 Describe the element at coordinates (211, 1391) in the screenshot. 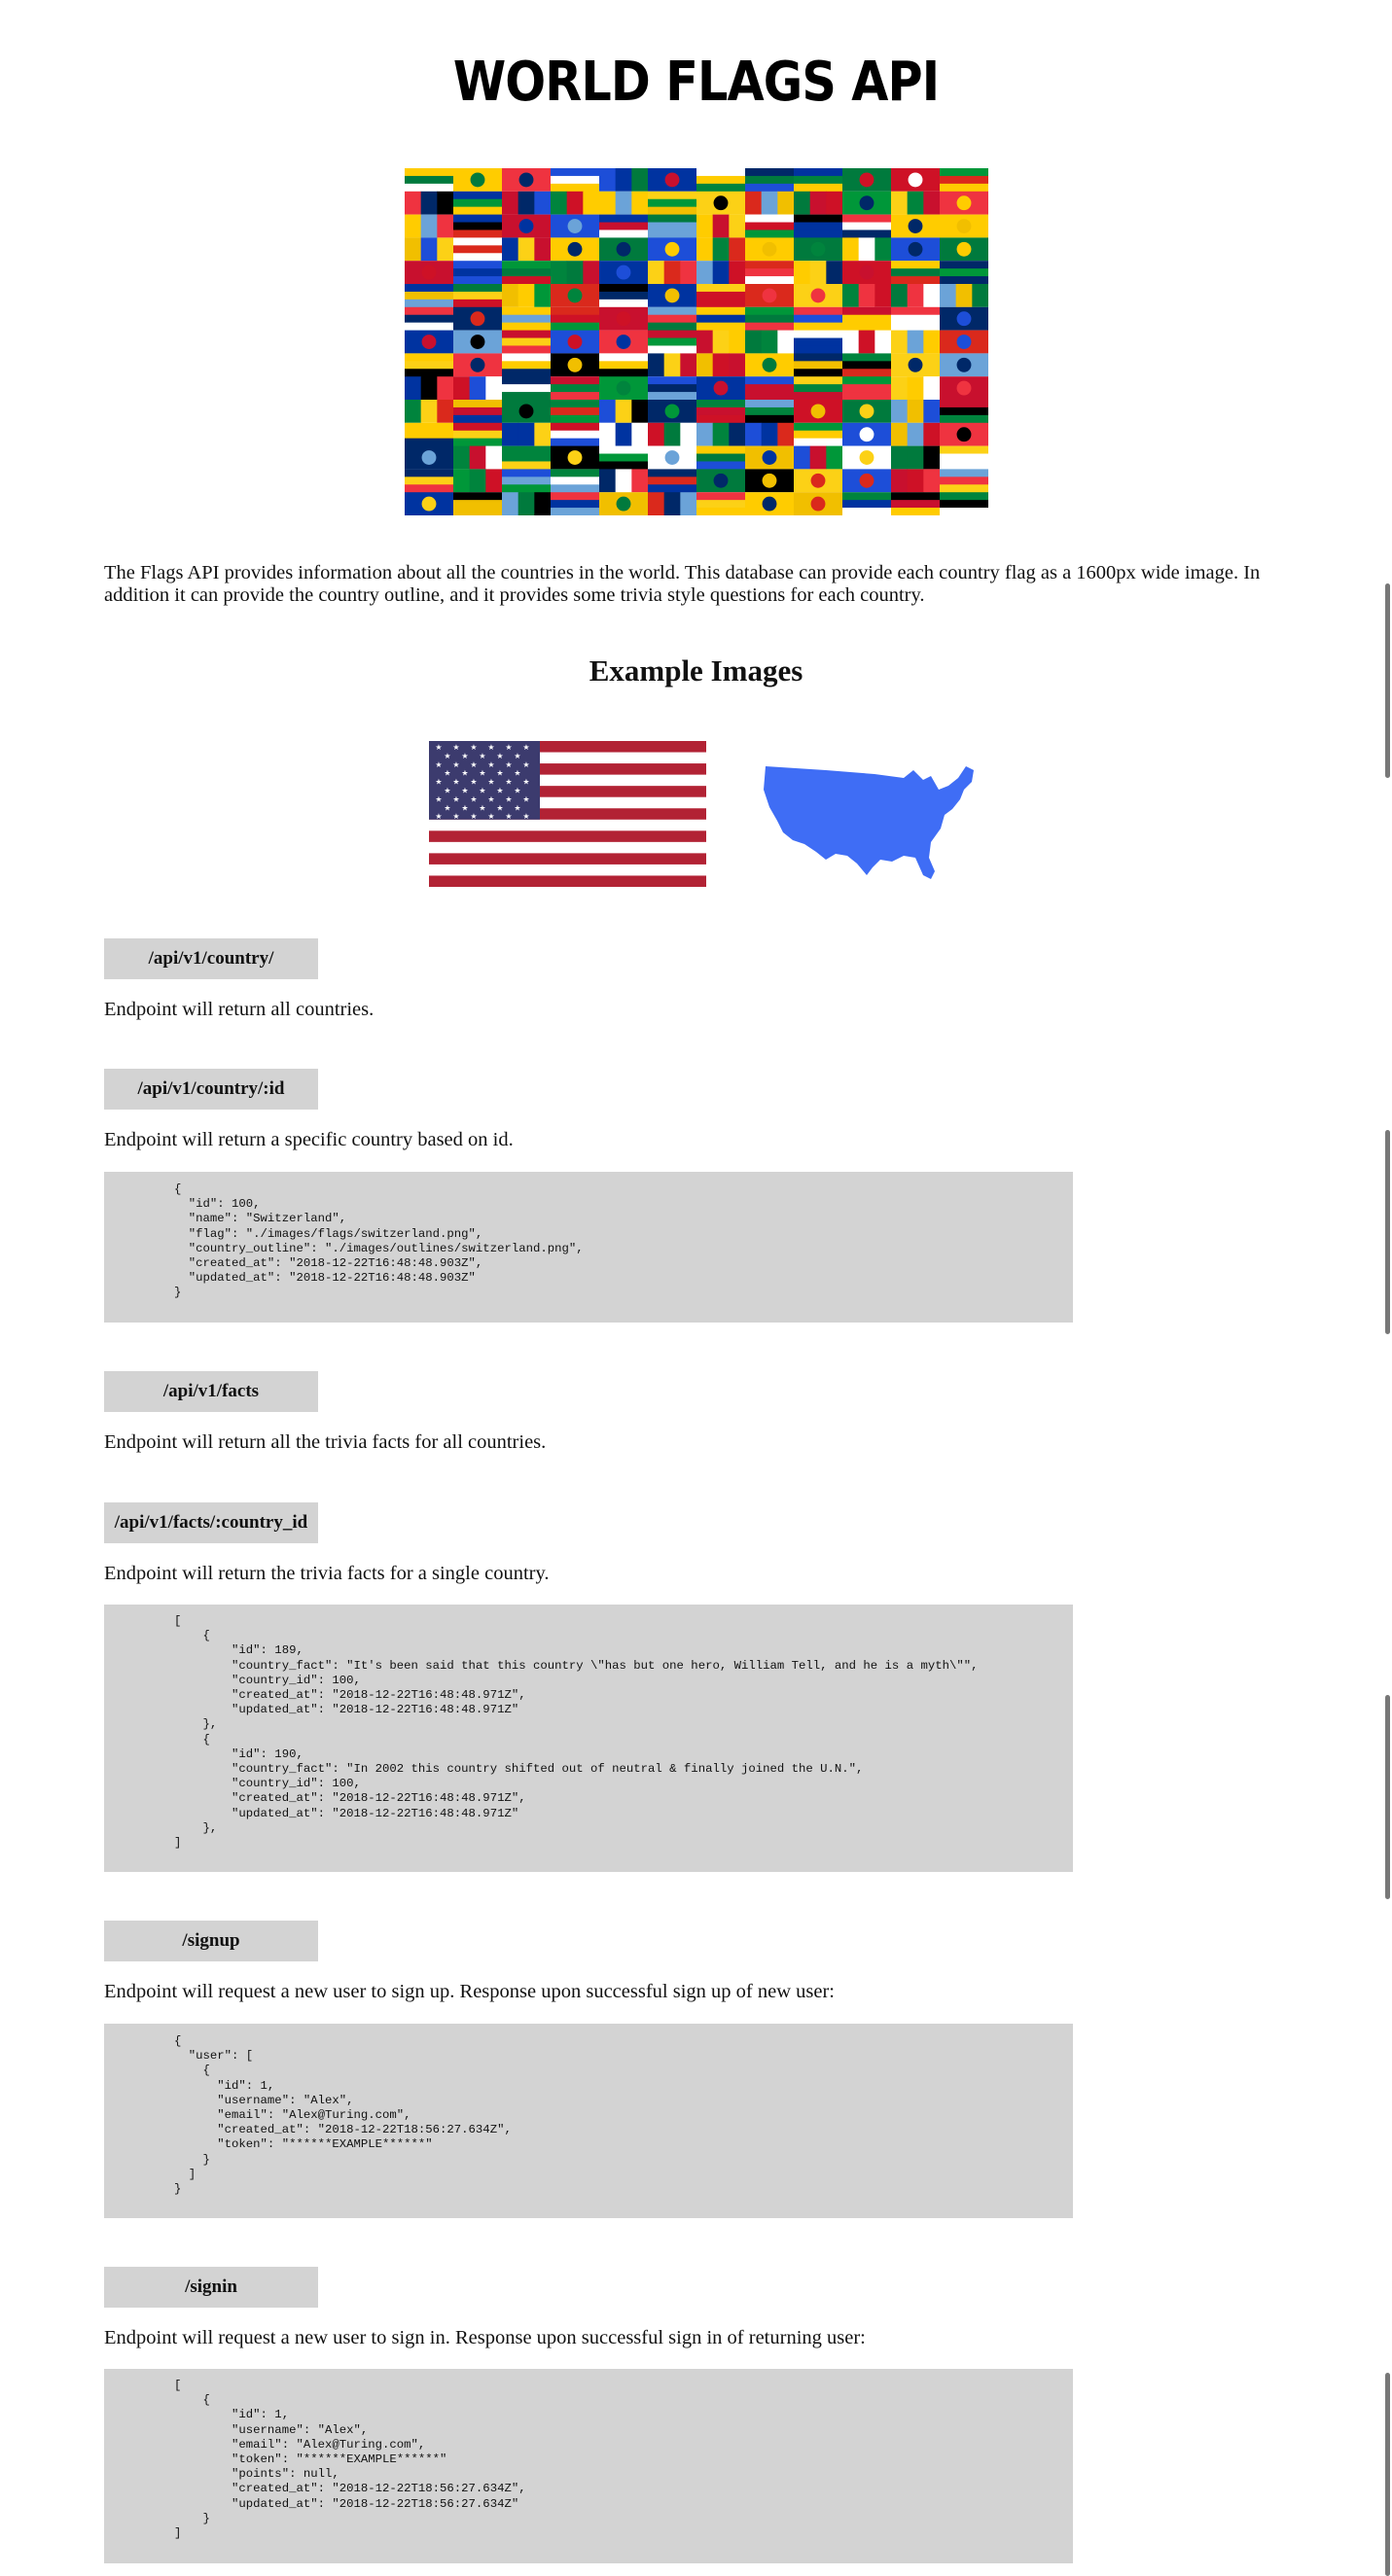

I see `endpoint-path-facts-list: /api/v1/facts` at that location.